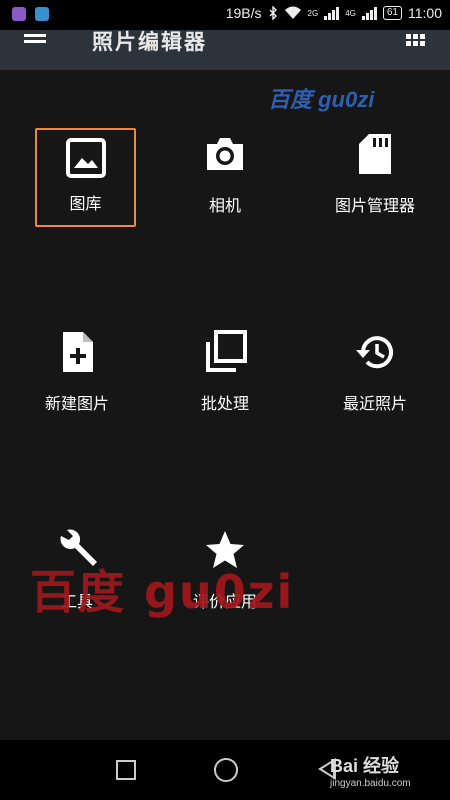 This screenshot has width=450, height=800. What do you see at coordinates (224, 403) in the screenshot?
I see `batch-label: 批处理` at bounding box center [224, 403].